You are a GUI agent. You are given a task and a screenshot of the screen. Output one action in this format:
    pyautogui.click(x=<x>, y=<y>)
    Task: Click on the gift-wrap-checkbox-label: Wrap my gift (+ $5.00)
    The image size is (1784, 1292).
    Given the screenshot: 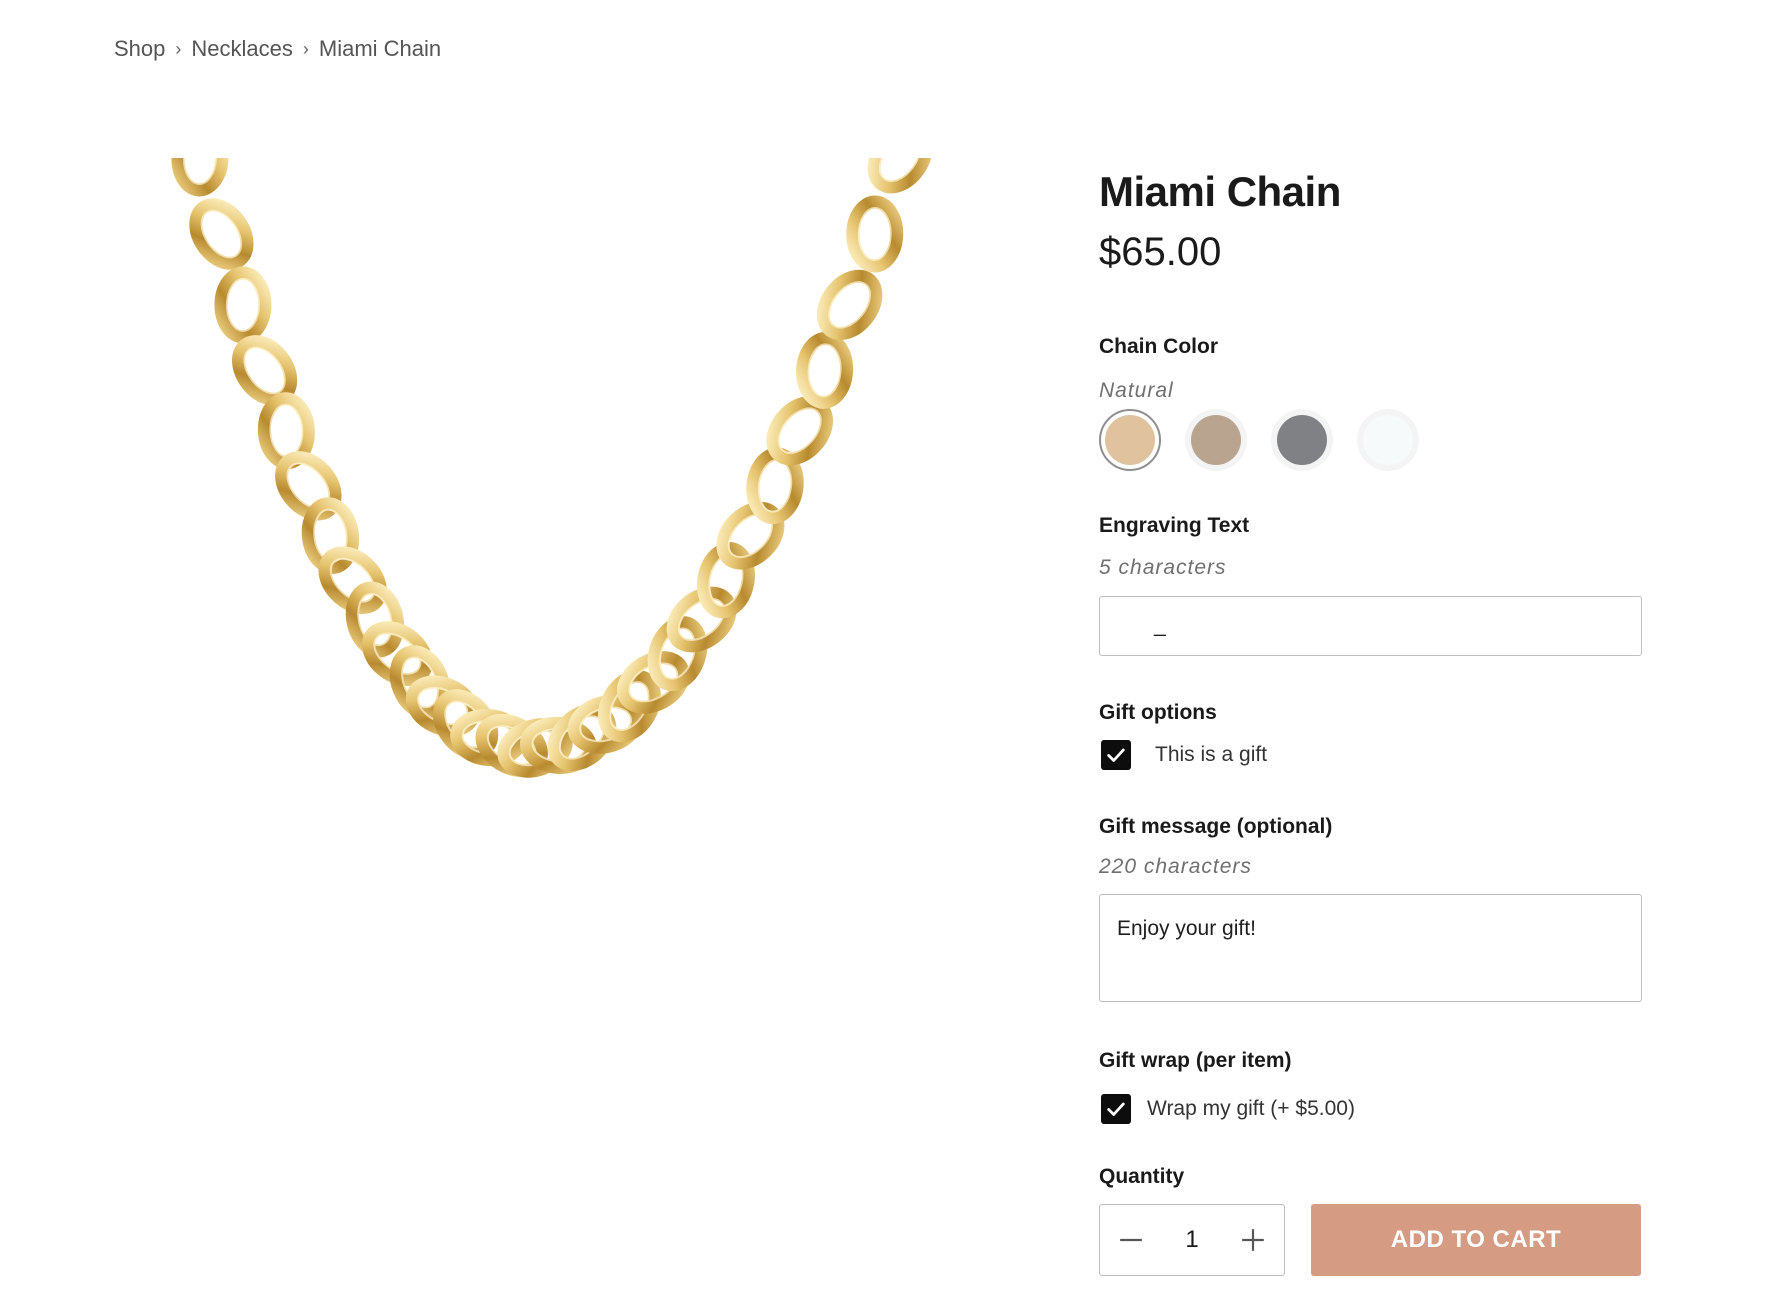 What is the action you would take?
    pyautogui.click(x=1251, y=1108)
    